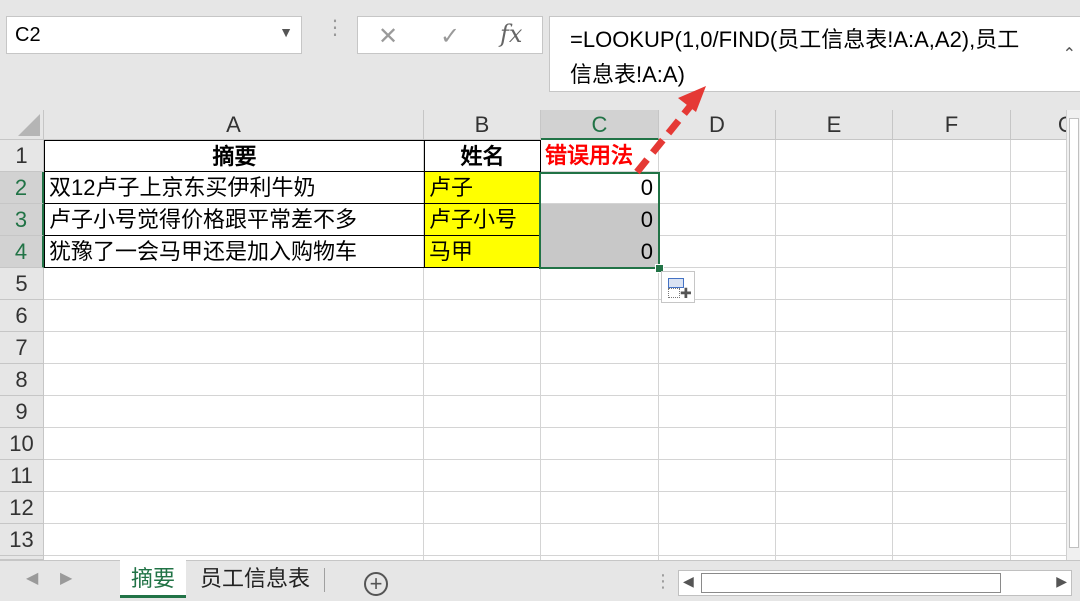 This screenshot has height=601, width=1080. I want to click on horizontal-scrollbar: ◀ ▶, so click(875, 583).